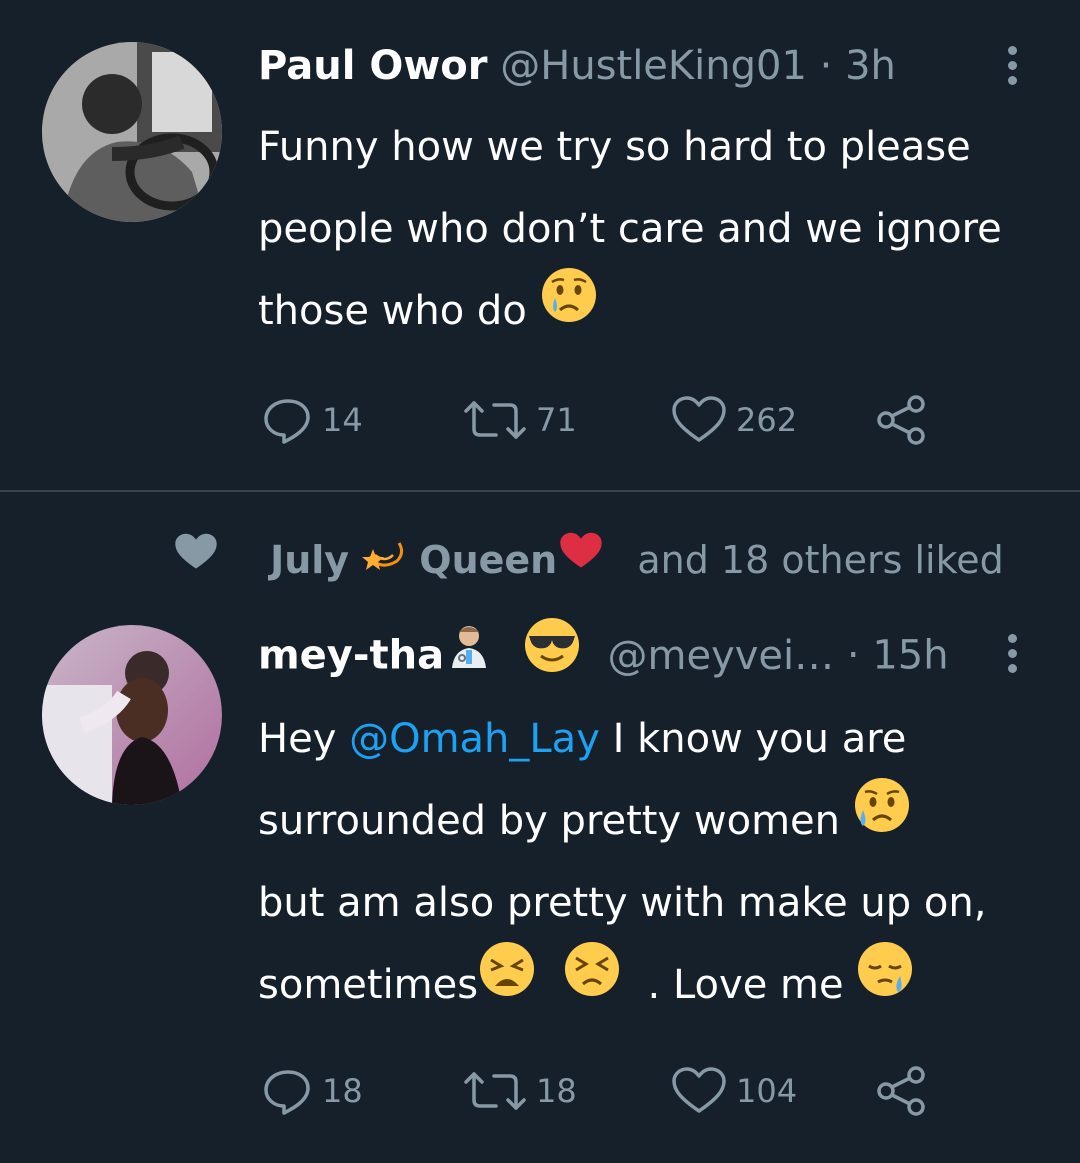 This screenshot has width=1080, height=1163. I want to click on retweet-button: 71, so click(519, 420).